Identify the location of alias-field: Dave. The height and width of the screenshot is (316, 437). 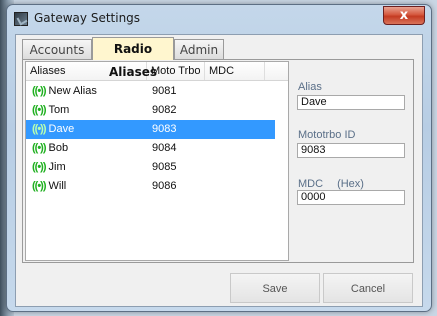
(351, 102).